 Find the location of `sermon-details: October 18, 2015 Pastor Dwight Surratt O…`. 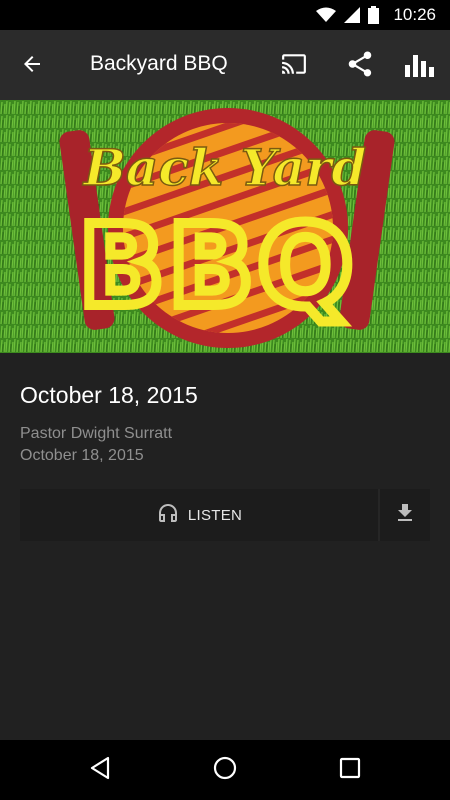

sermon-details: October 18, 2015 Pastor Dwight Surratt O… is located at coordinates (225, 423).